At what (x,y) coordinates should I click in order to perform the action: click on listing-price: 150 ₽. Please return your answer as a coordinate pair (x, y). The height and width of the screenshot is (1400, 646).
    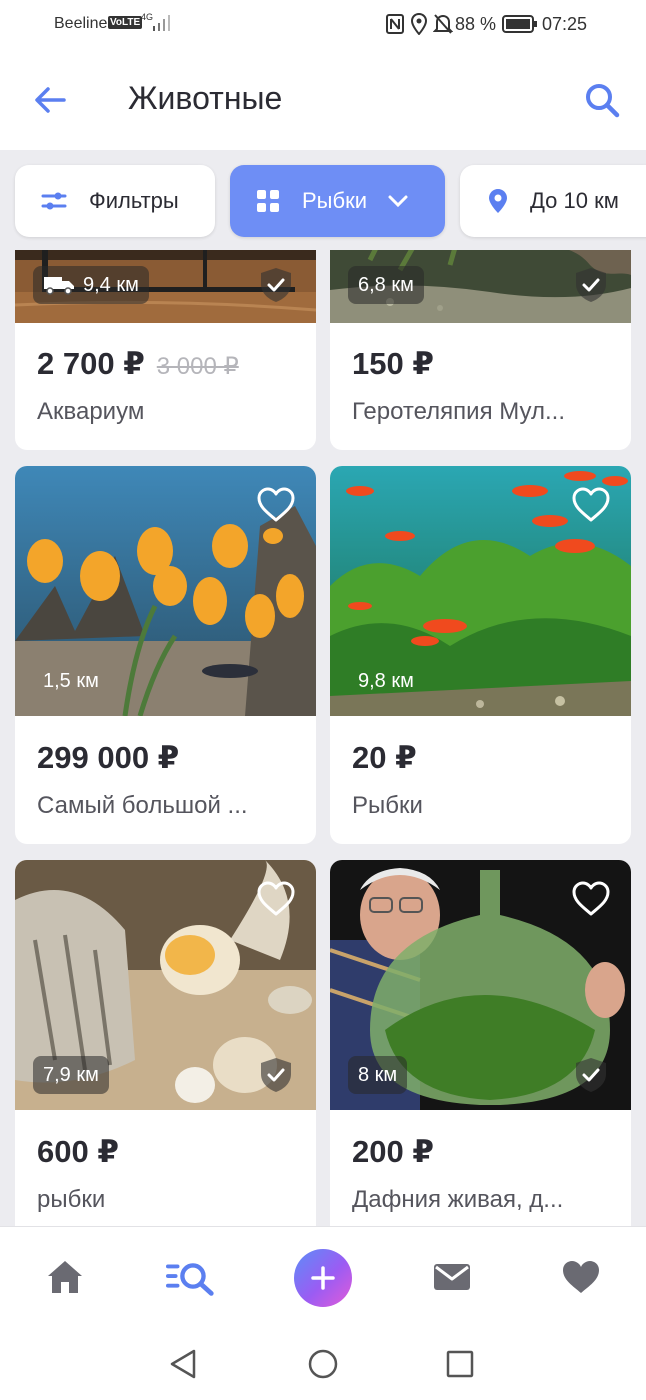
    Looking at the image, I should click on (393, 363).